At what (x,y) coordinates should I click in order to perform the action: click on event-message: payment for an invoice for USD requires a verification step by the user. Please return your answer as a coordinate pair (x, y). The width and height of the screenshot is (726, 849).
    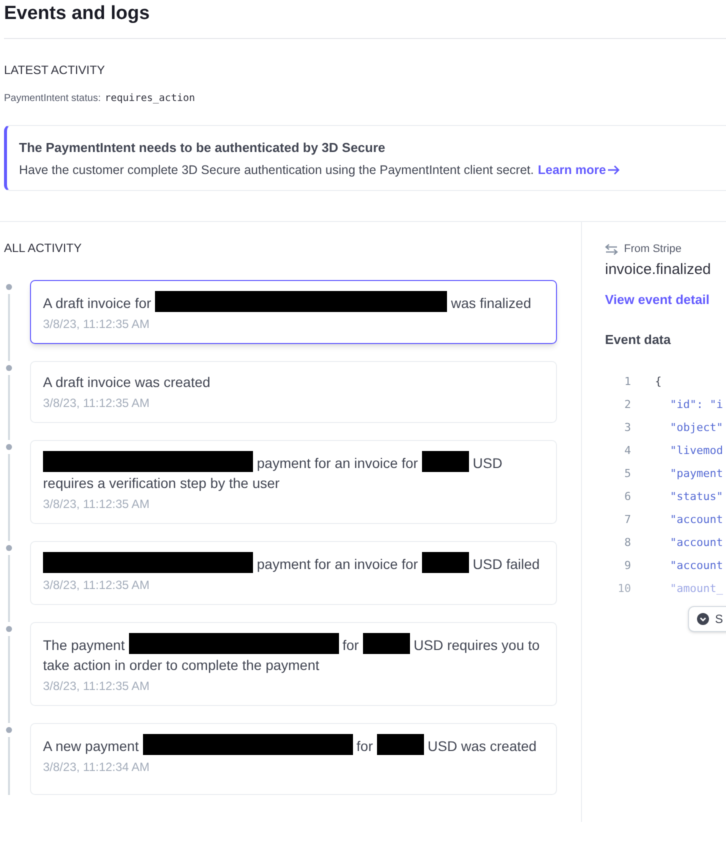
    Looking at the image, I should click on (293, 472).